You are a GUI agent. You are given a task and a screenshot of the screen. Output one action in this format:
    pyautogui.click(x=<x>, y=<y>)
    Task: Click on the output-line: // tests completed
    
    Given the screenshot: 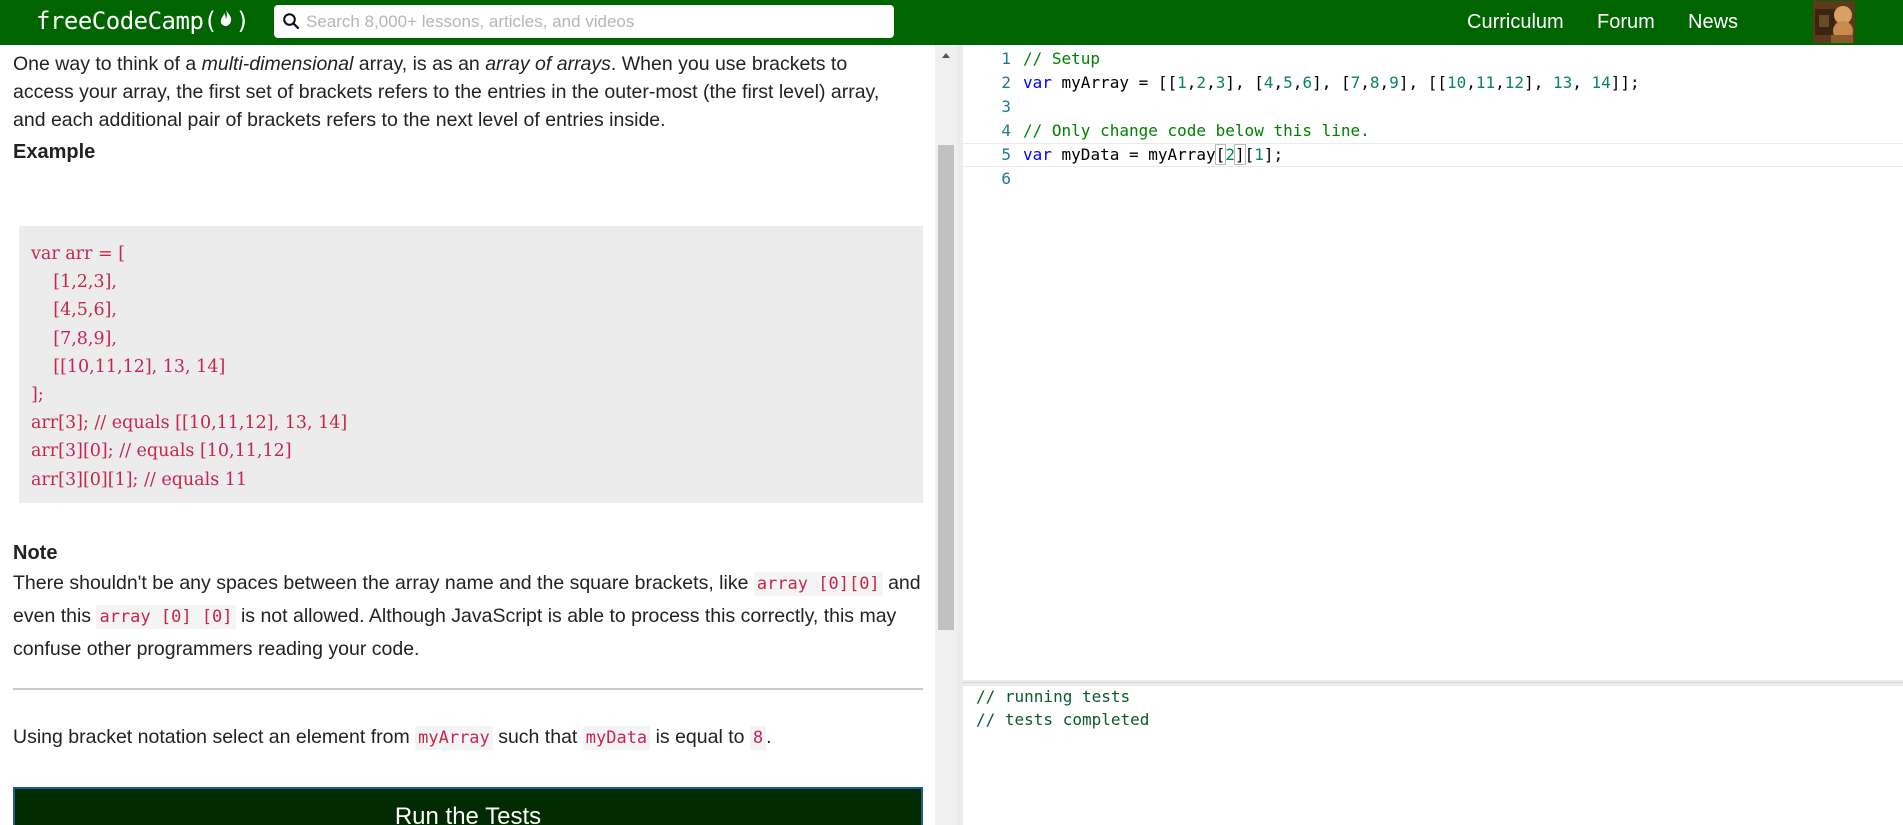 What is the action you would take?
    pyautogui.click(x=1063, y=719)
    